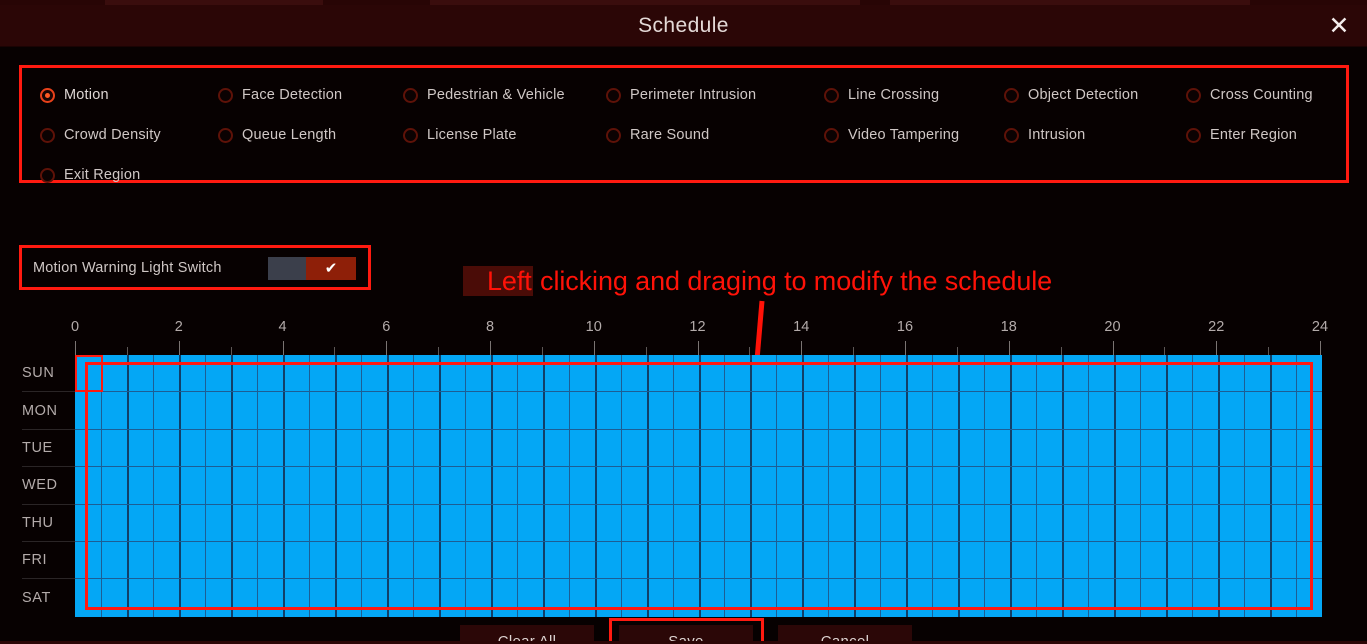 The width and height of the screenshot is (1367, 644). What do you see at coordinates (280, 95) in the screenshot?
I see `radio-face-detection: Face Detection` at bounding box center [280, 95].